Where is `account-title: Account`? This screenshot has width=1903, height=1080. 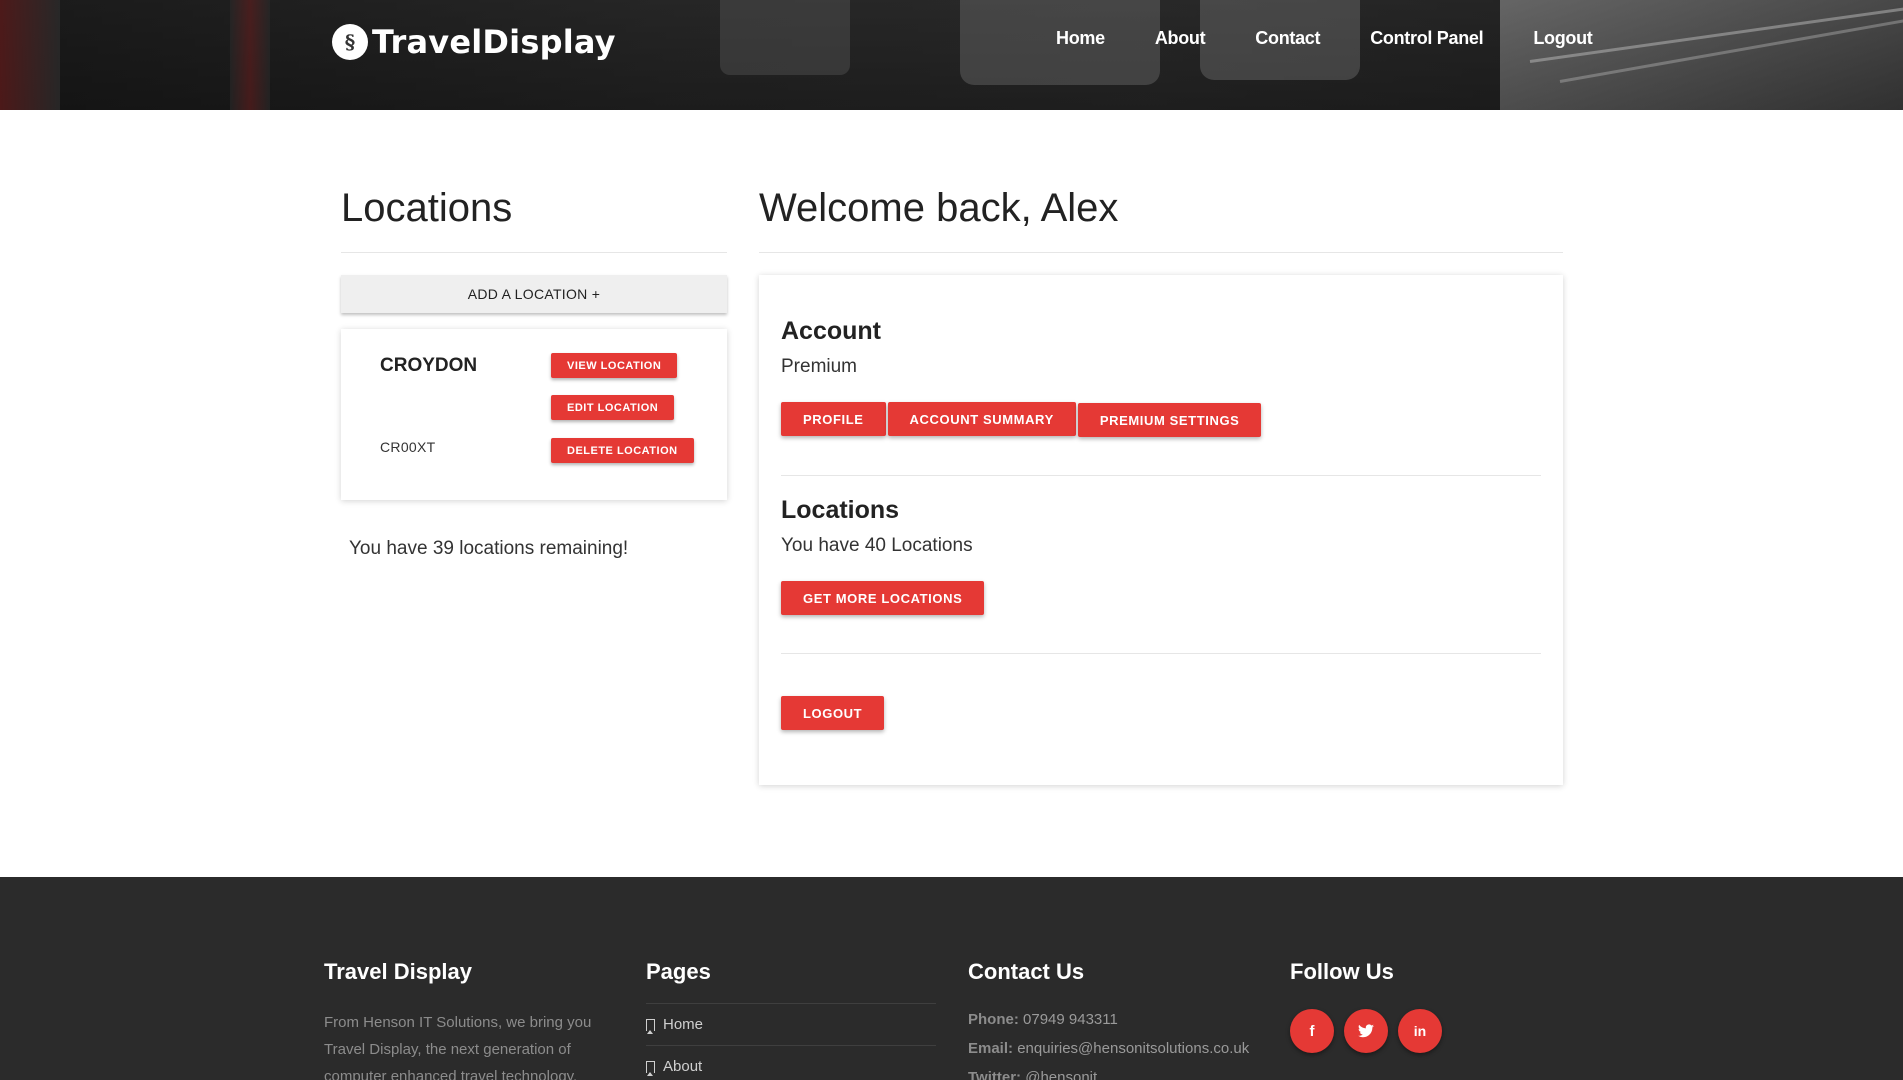 account-title: Account is located at coordinates (831, 331).